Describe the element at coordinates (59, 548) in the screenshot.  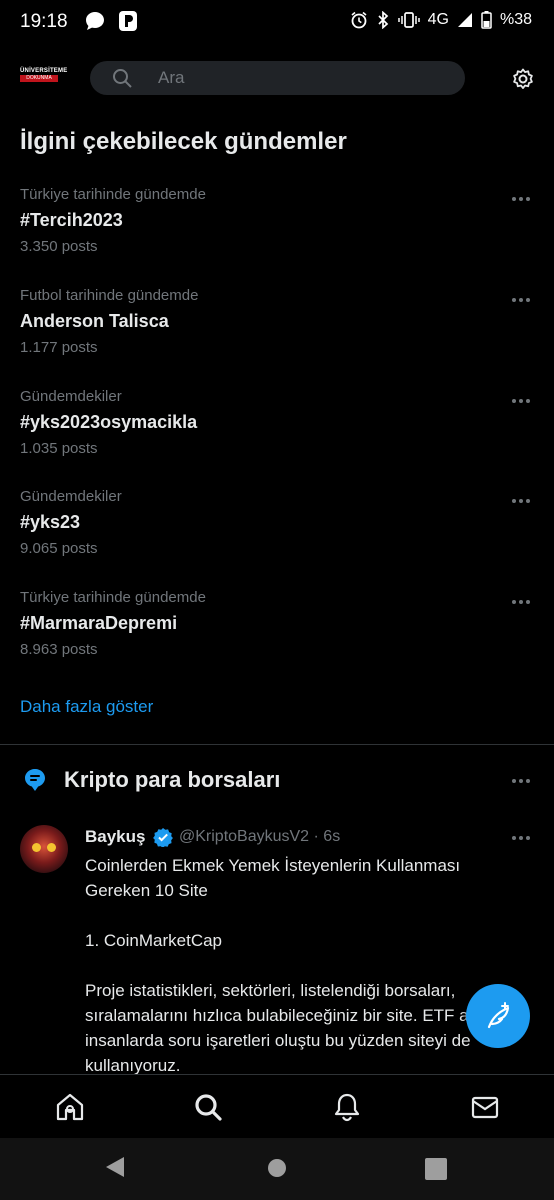
I see `trend-count: 9.065 posts` at that location.